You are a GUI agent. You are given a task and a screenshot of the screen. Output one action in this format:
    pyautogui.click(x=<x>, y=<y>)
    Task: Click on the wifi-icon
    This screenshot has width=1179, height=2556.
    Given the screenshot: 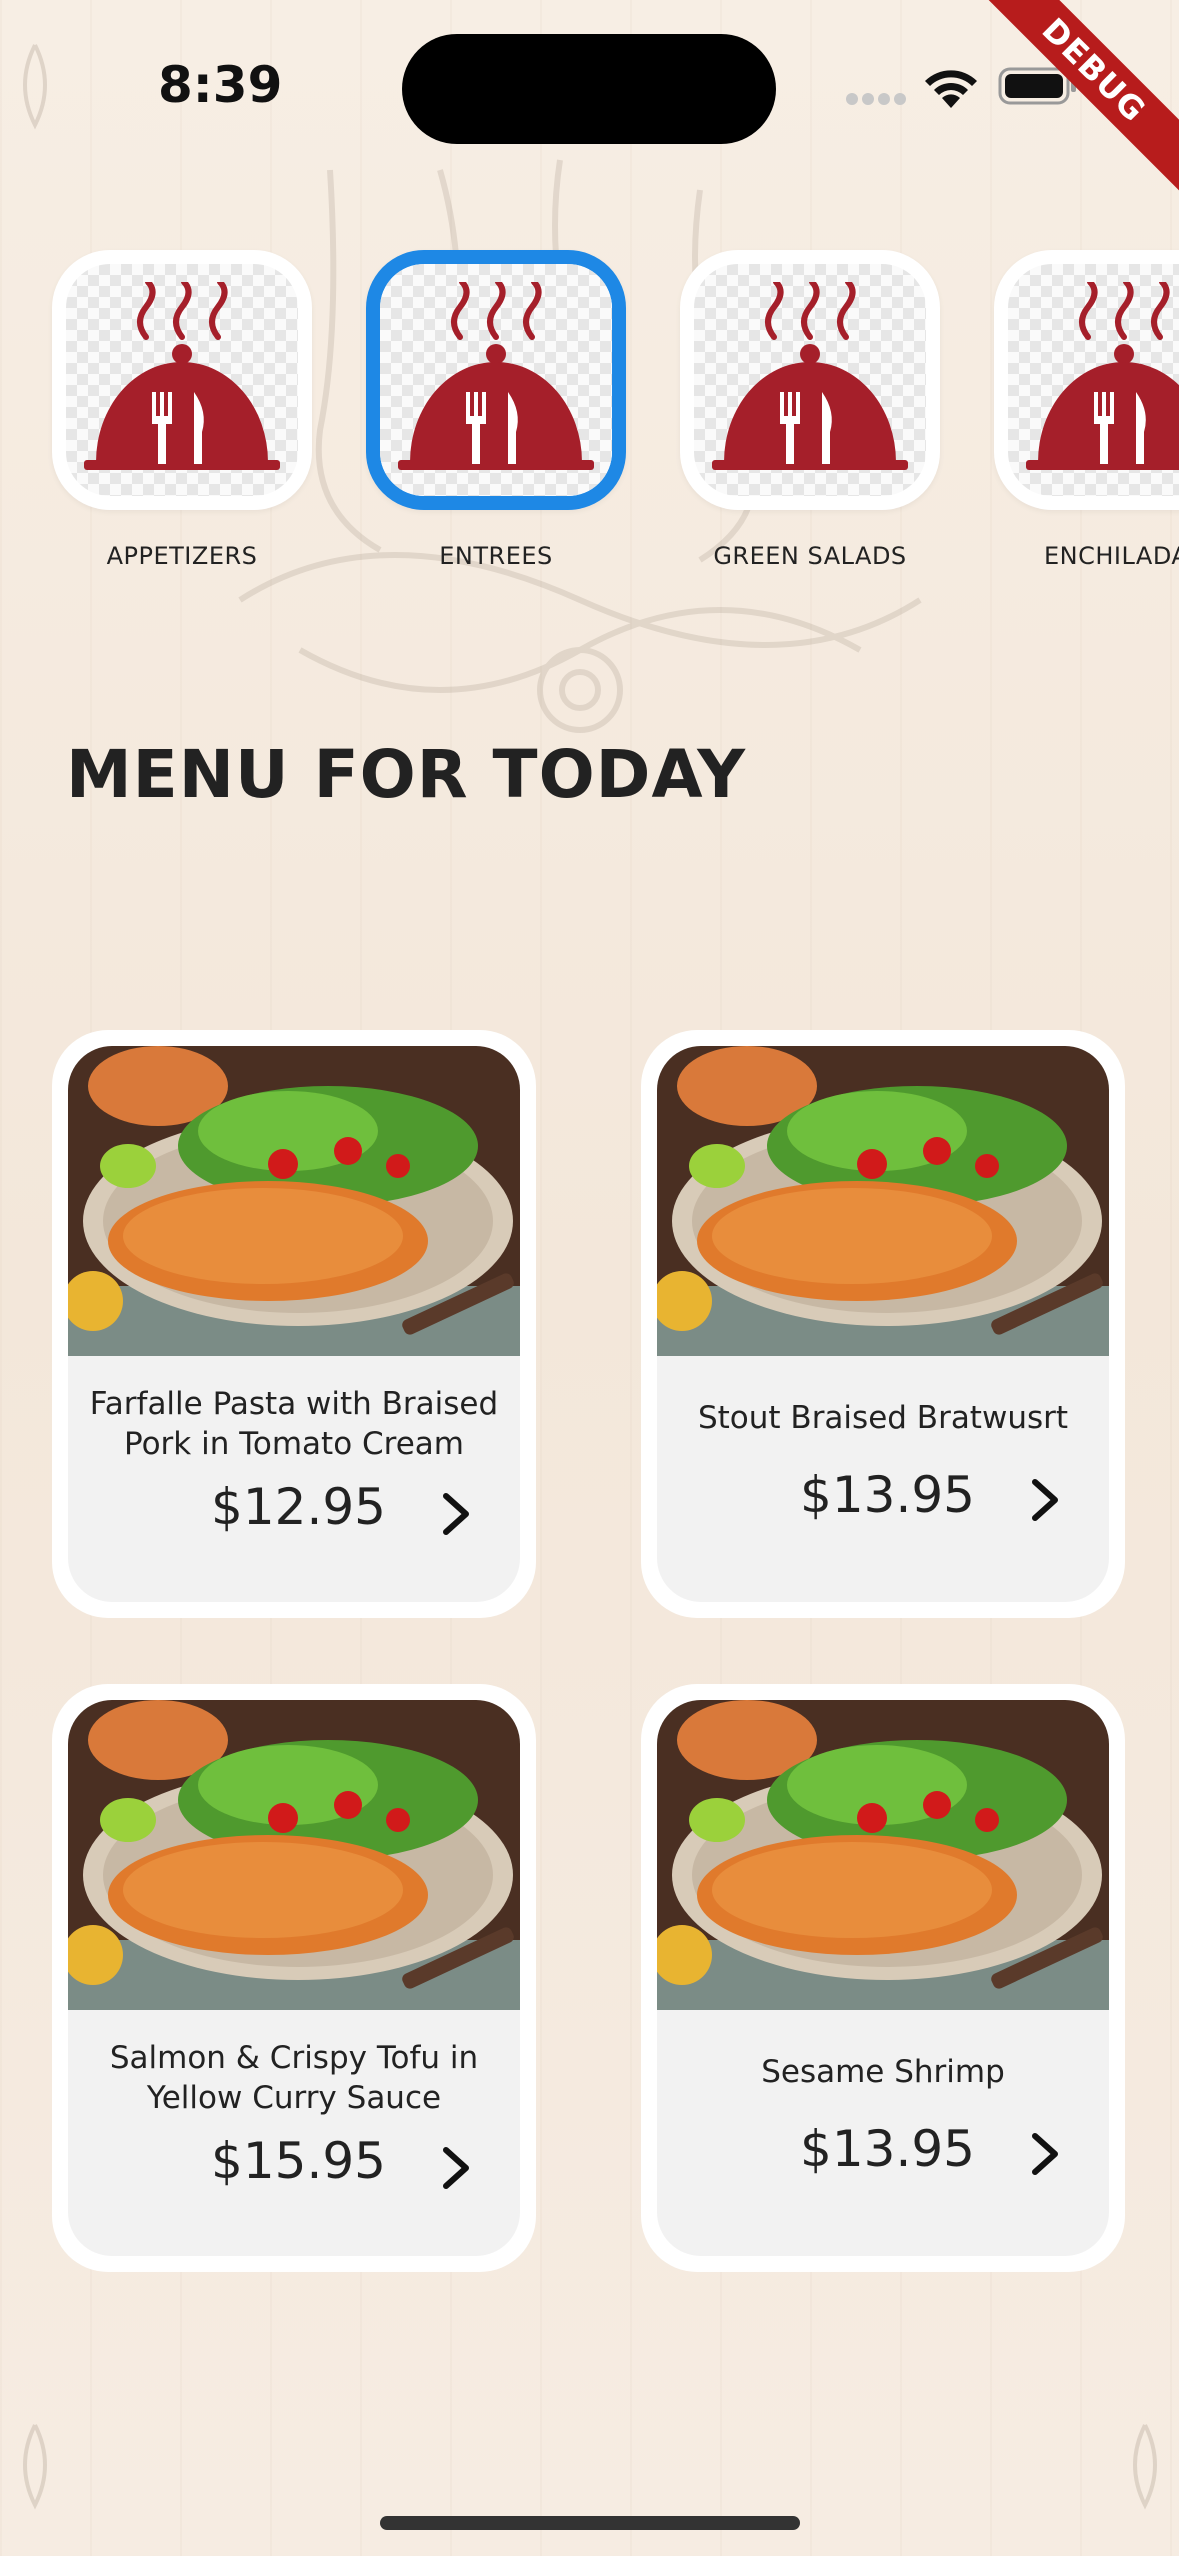 What is the action you would take?
    pyautogui.click(x=951, y=89)
    